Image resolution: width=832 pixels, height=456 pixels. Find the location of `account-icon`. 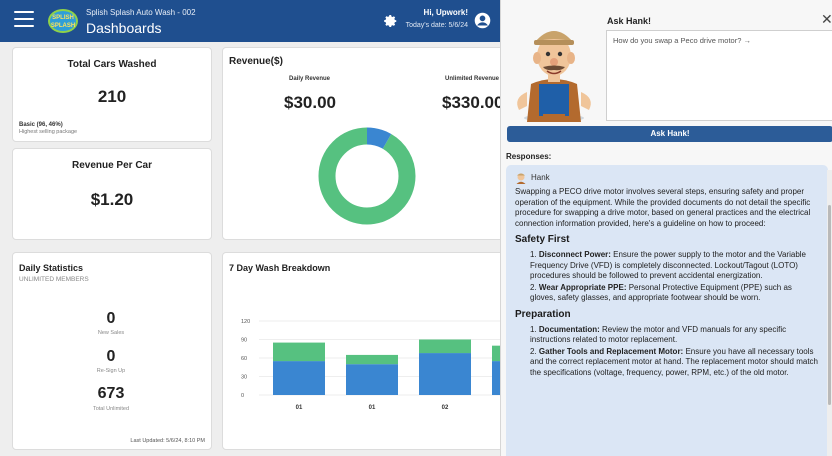

account-icon is located at coordinates (482, 20).